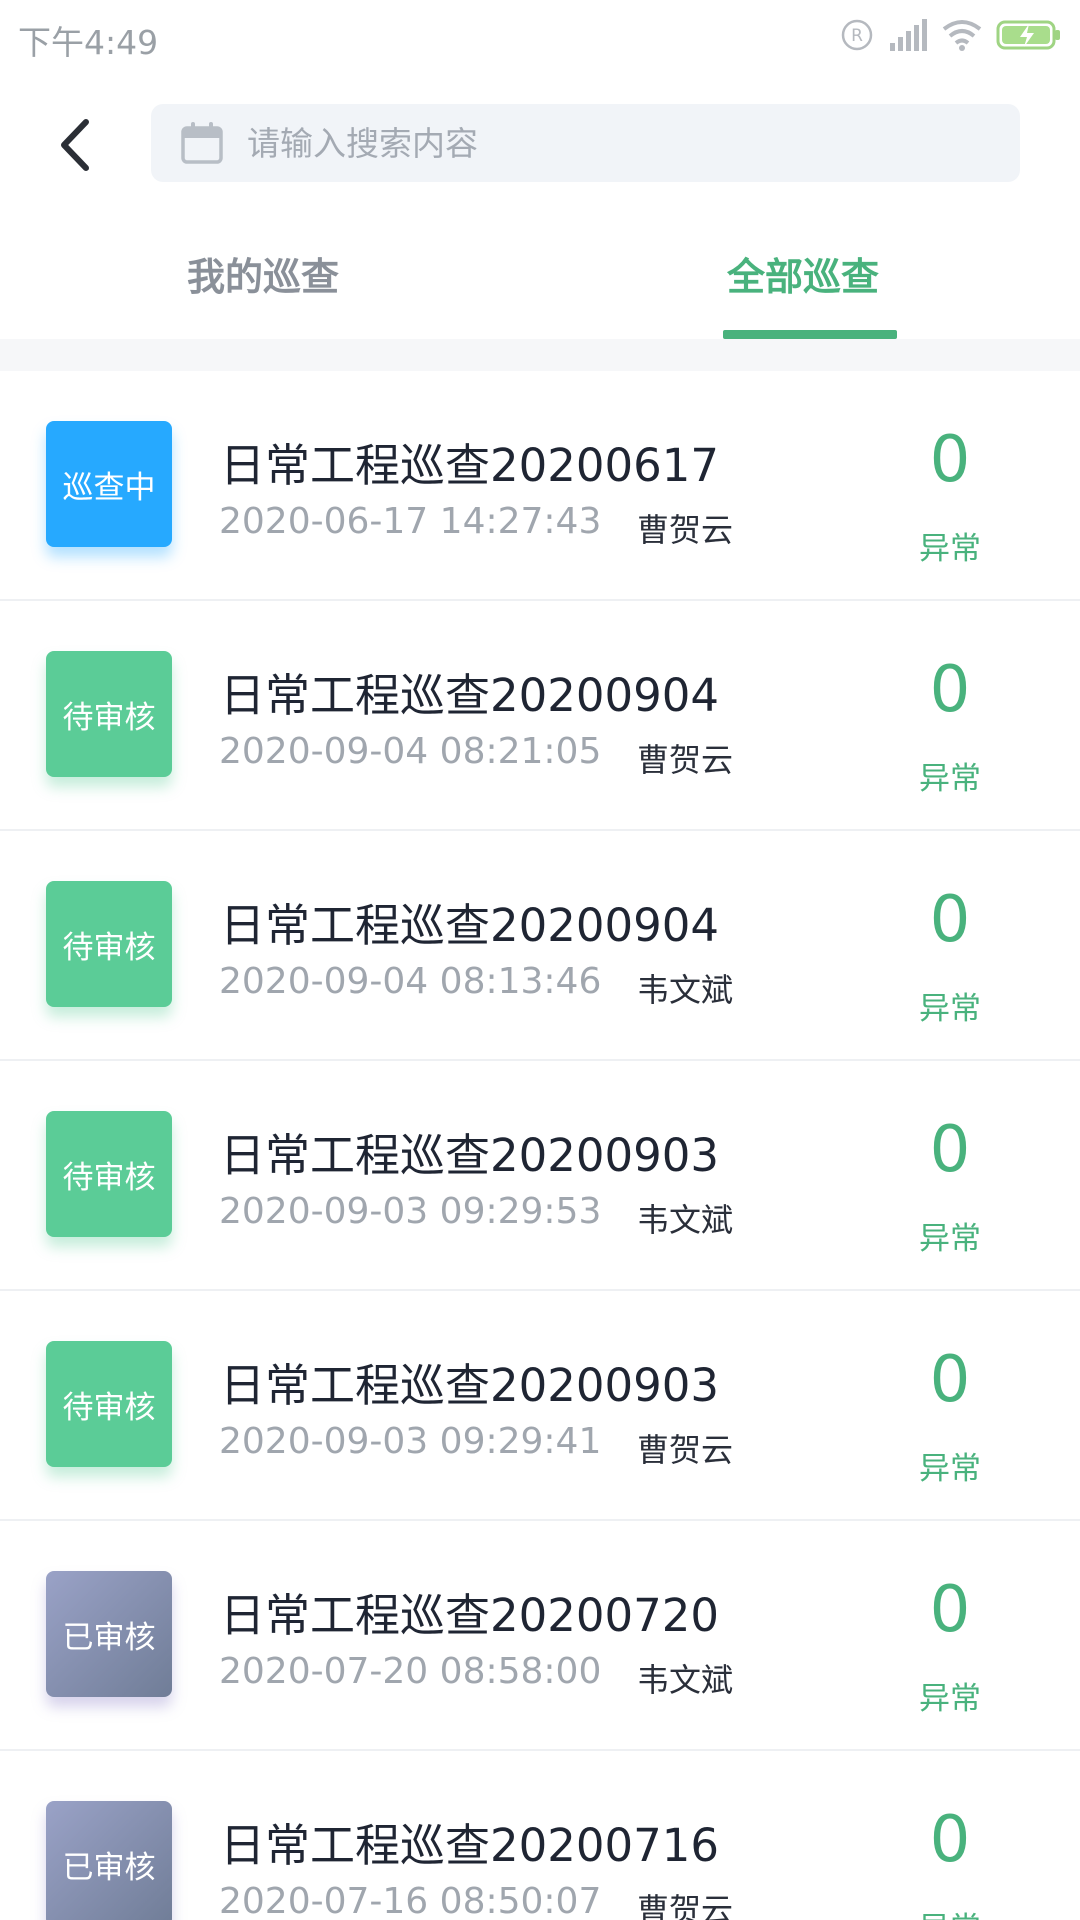  Describe the element at coordinates (410, 751) in the screenshot. I see `inspection-datetime: 2020-09-04 08:21:05` at that location.